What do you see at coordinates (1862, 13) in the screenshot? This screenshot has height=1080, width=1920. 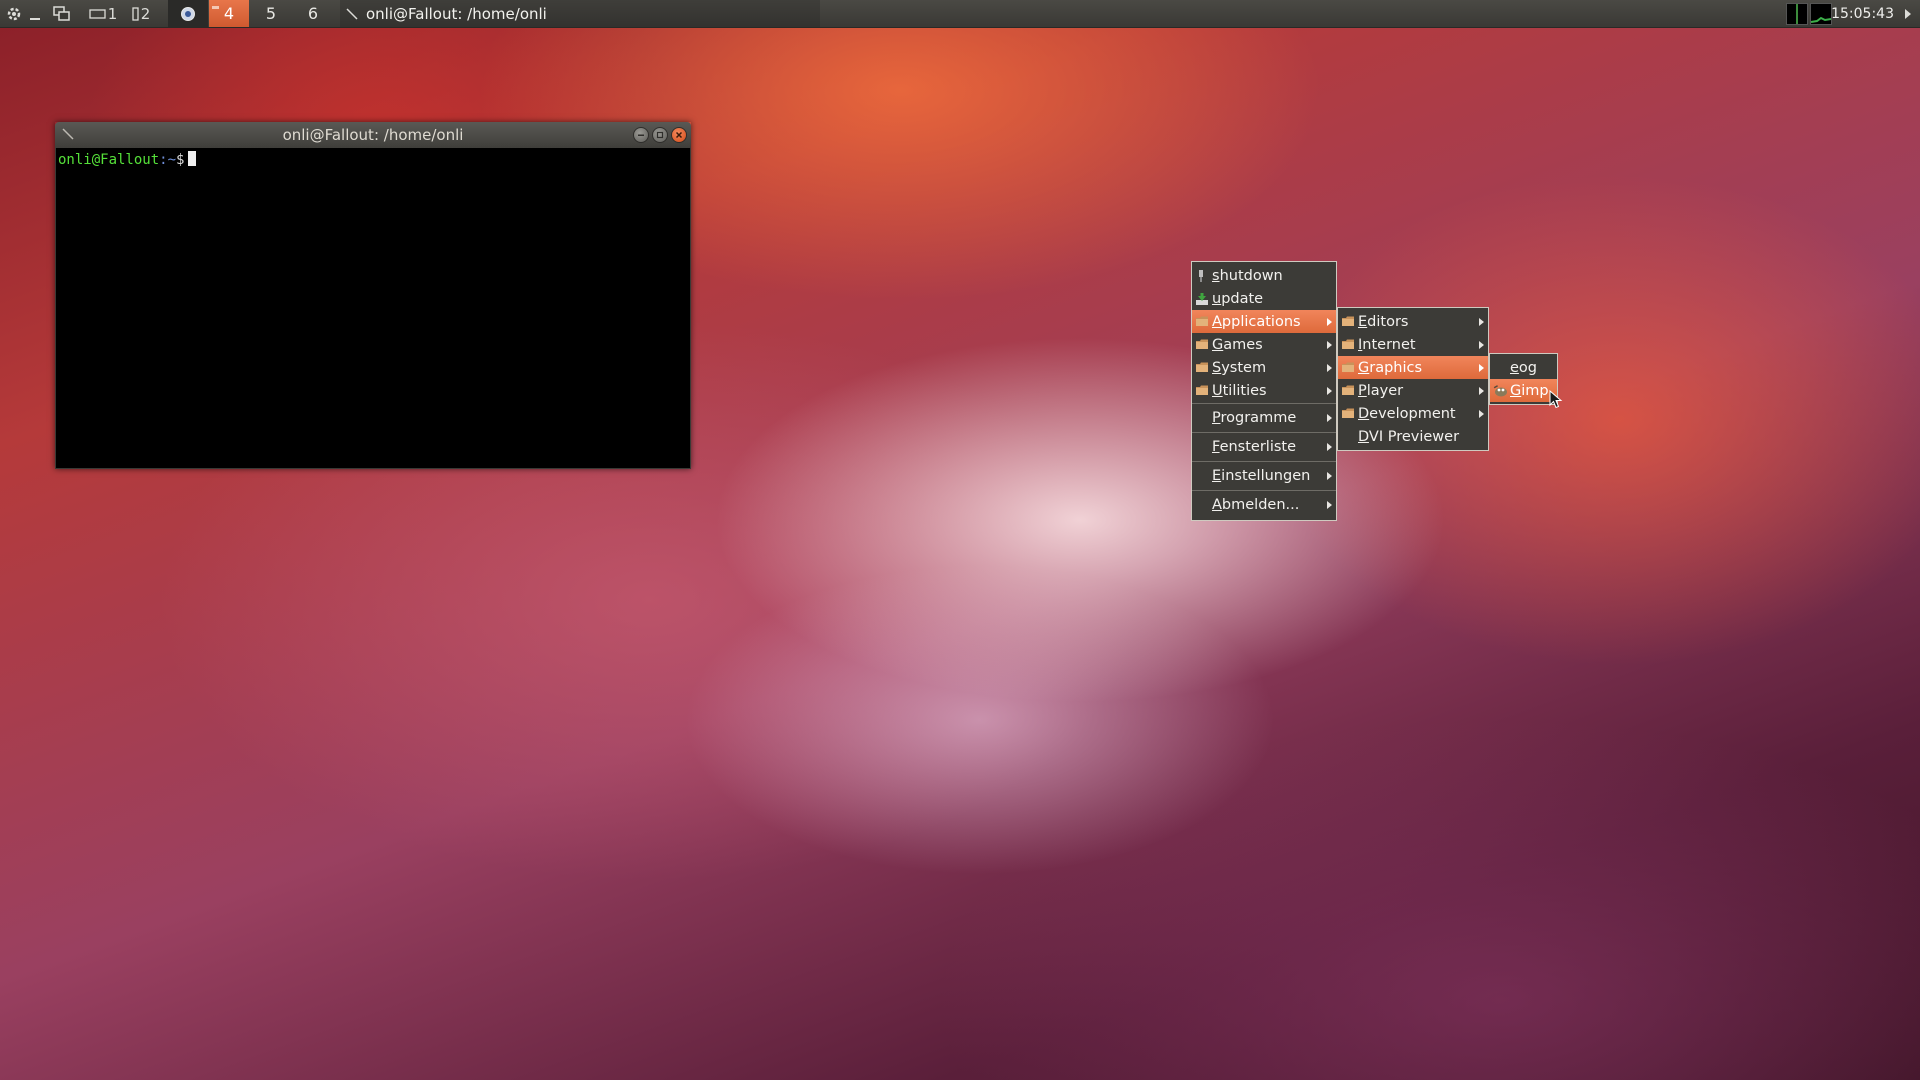 I see `clock: 15:05:43` at bounding box center [1862, 13].